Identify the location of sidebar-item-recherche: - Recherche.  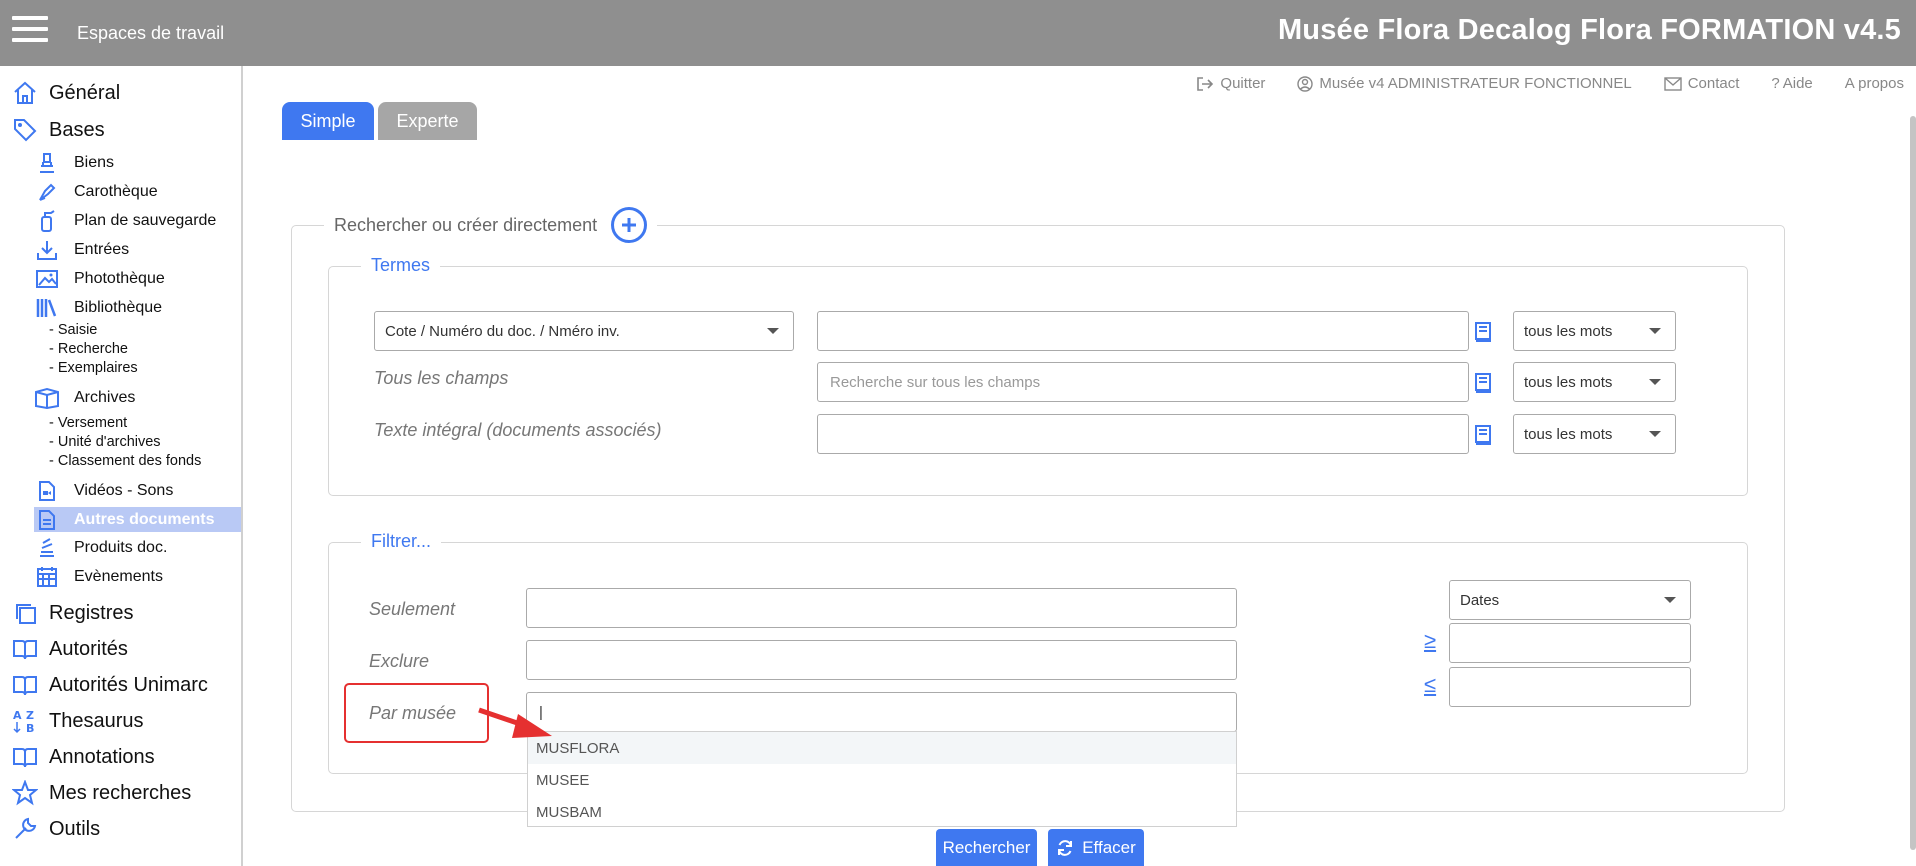
(88, 349).